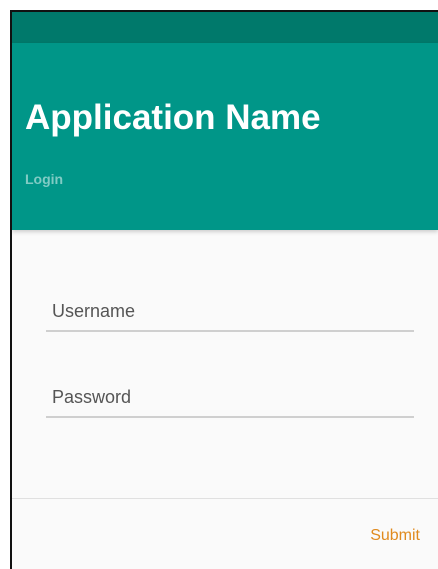 Image resolution: width=438 pixels, height=569 pixels. Describe the element at coordinates (395, 536) in the screenshot. I see `submit-button: Submit` at that location.